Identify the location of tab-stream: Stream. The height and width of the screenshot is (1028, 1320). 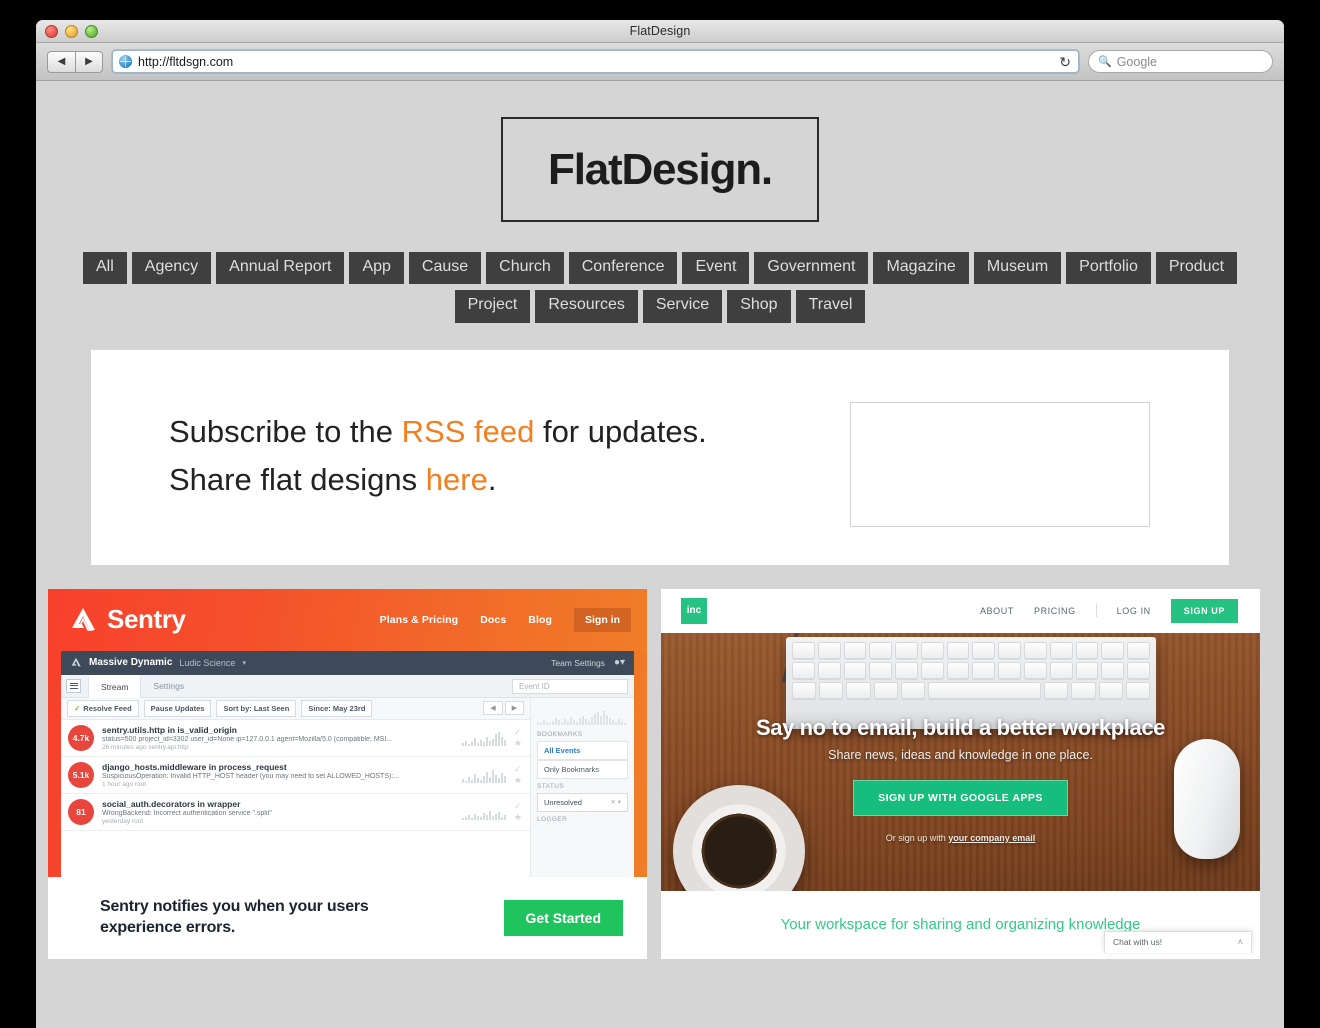
(115, 686).